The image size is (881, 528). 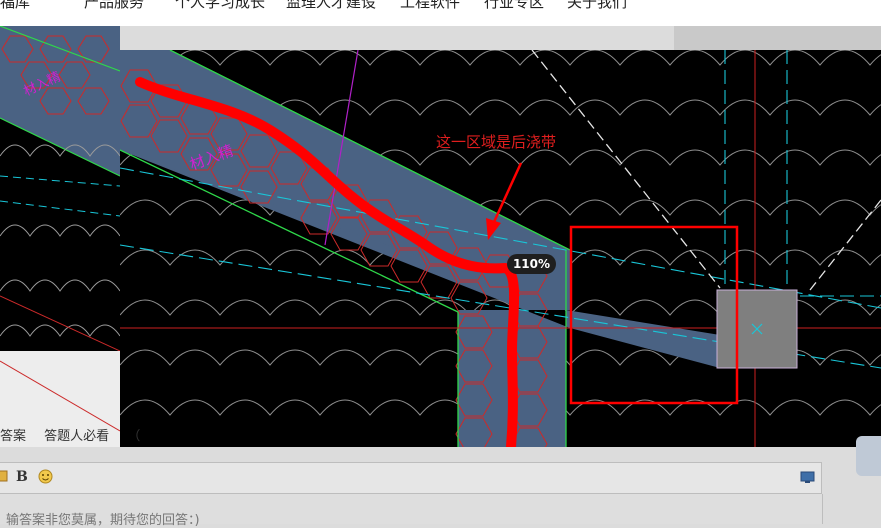 What do you see at coordinates (220, 6) in the screenshot?
I see `nav-item-learning: 个人学习成长` at bounding box center [220, 6].